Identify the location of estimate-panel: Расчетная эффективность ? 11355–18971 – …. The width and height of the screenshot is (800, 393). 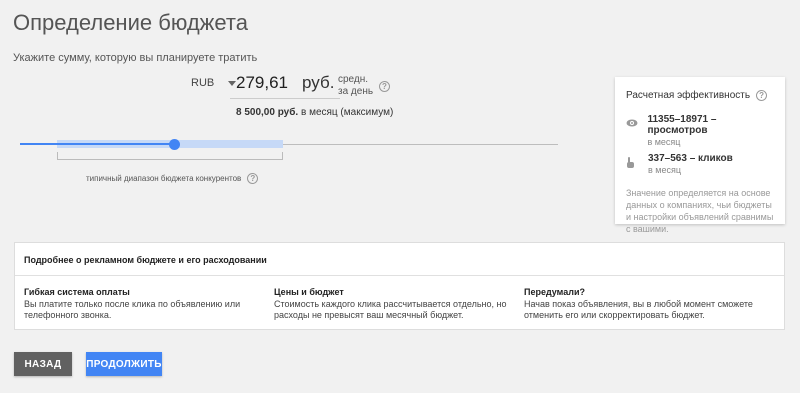
(700, 155).